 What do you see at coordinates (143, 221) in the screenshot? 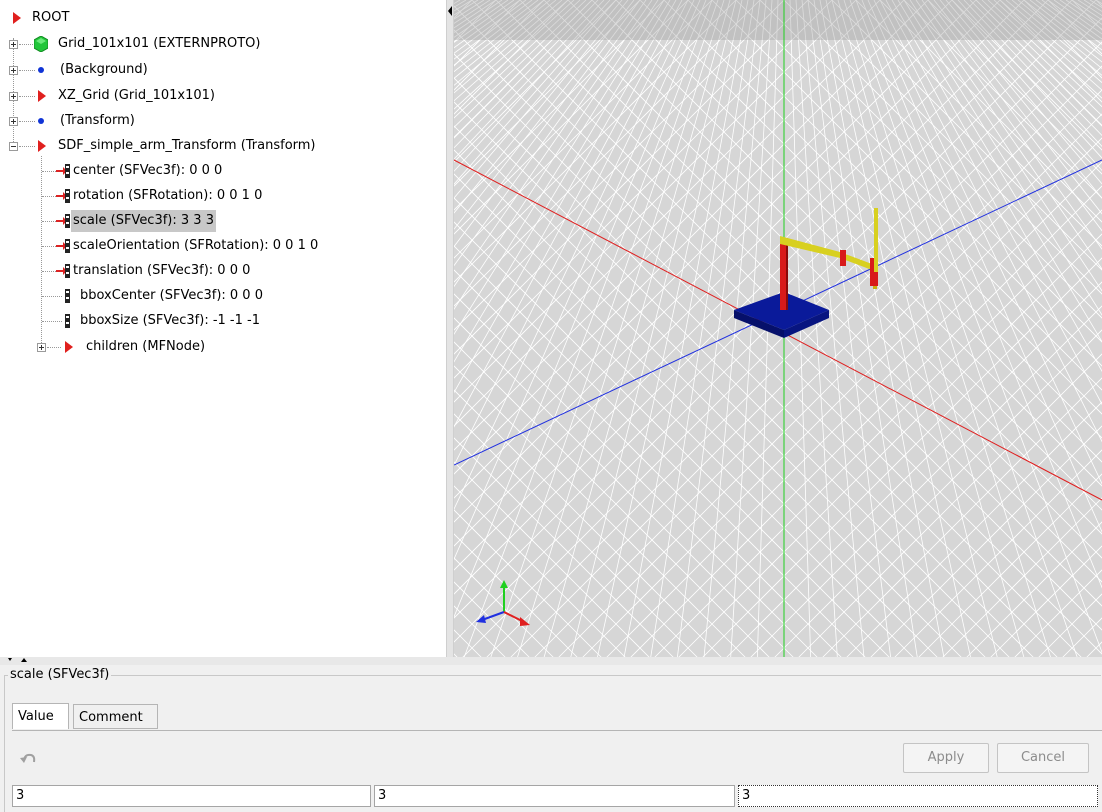
I see `tree-node-label: scale (SFVec3f): 3 3 3` at bounding box center [143, 221].